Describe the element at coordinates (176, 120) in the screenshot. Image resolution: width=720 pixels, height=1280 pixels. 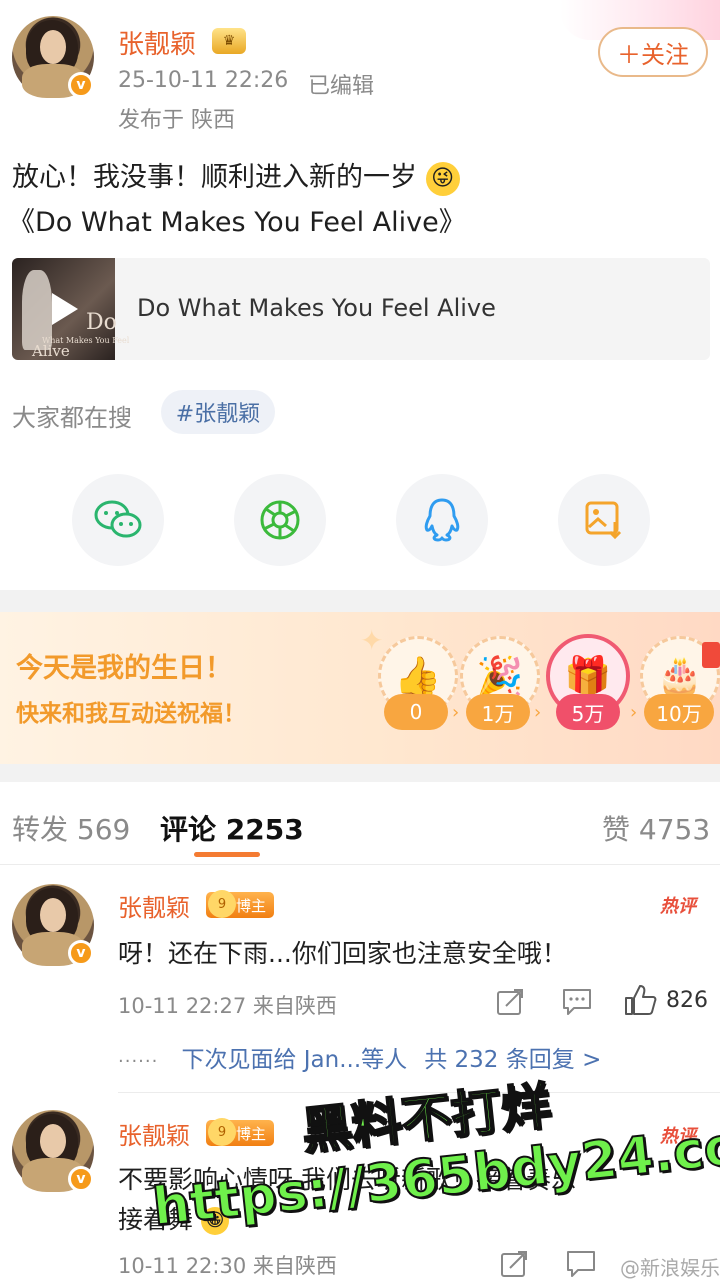
I see `post-location: 发布于 陕西` at that location.